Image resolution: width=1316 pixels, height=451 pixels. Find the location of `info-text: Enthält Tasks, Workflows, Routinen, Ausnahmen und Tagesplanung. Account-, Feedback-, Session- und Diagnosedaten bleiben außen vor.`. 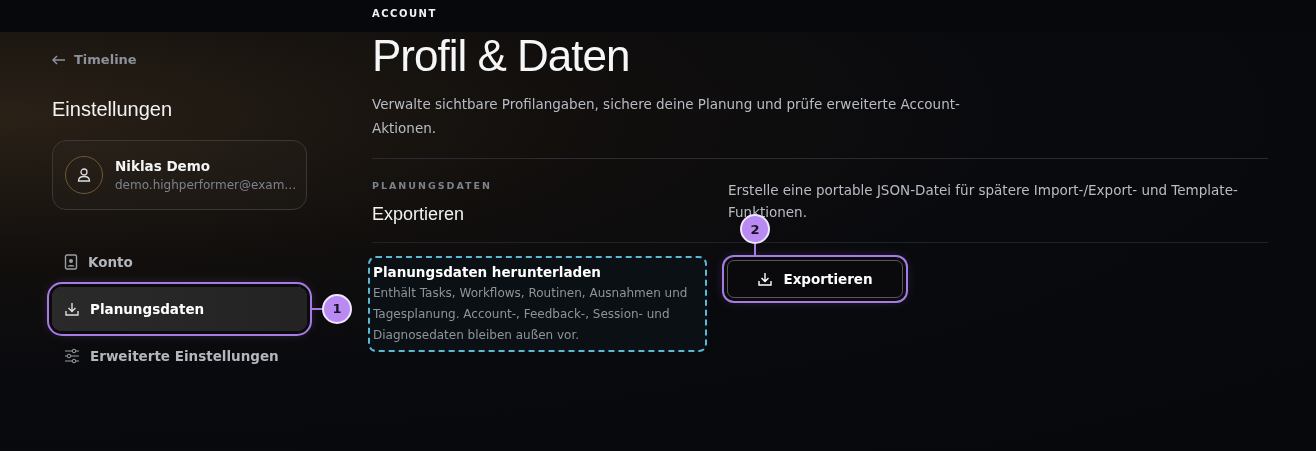

info-text: Enthält Tasks, Workflows, Routinen, Ausnahmen und Tagesplanung. Account-, Feedback-, Session- und Diagnosedaten bleiben außen vor. is located at coordinates (531, 314).